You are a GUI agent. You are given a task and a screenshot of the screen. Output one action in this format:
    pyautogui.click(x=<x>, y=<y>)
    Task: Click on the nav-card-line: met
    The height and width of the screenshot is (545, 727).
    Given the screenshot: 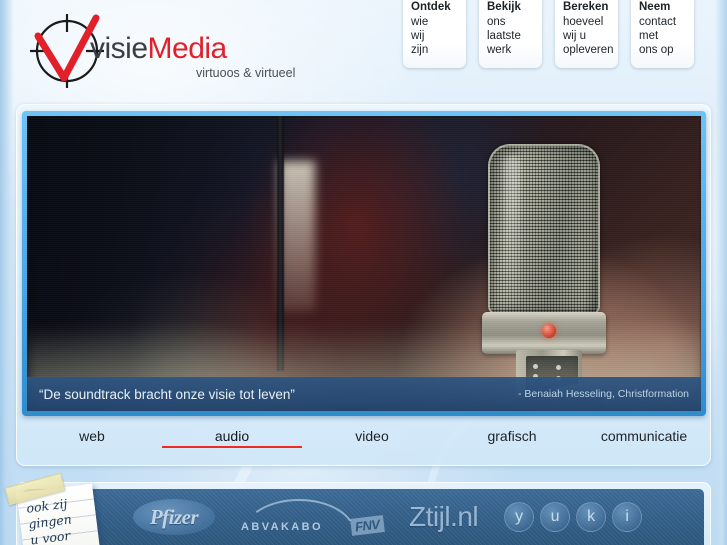 What is the action you would take?
    pyautogui.click(x=649, y=36)
    